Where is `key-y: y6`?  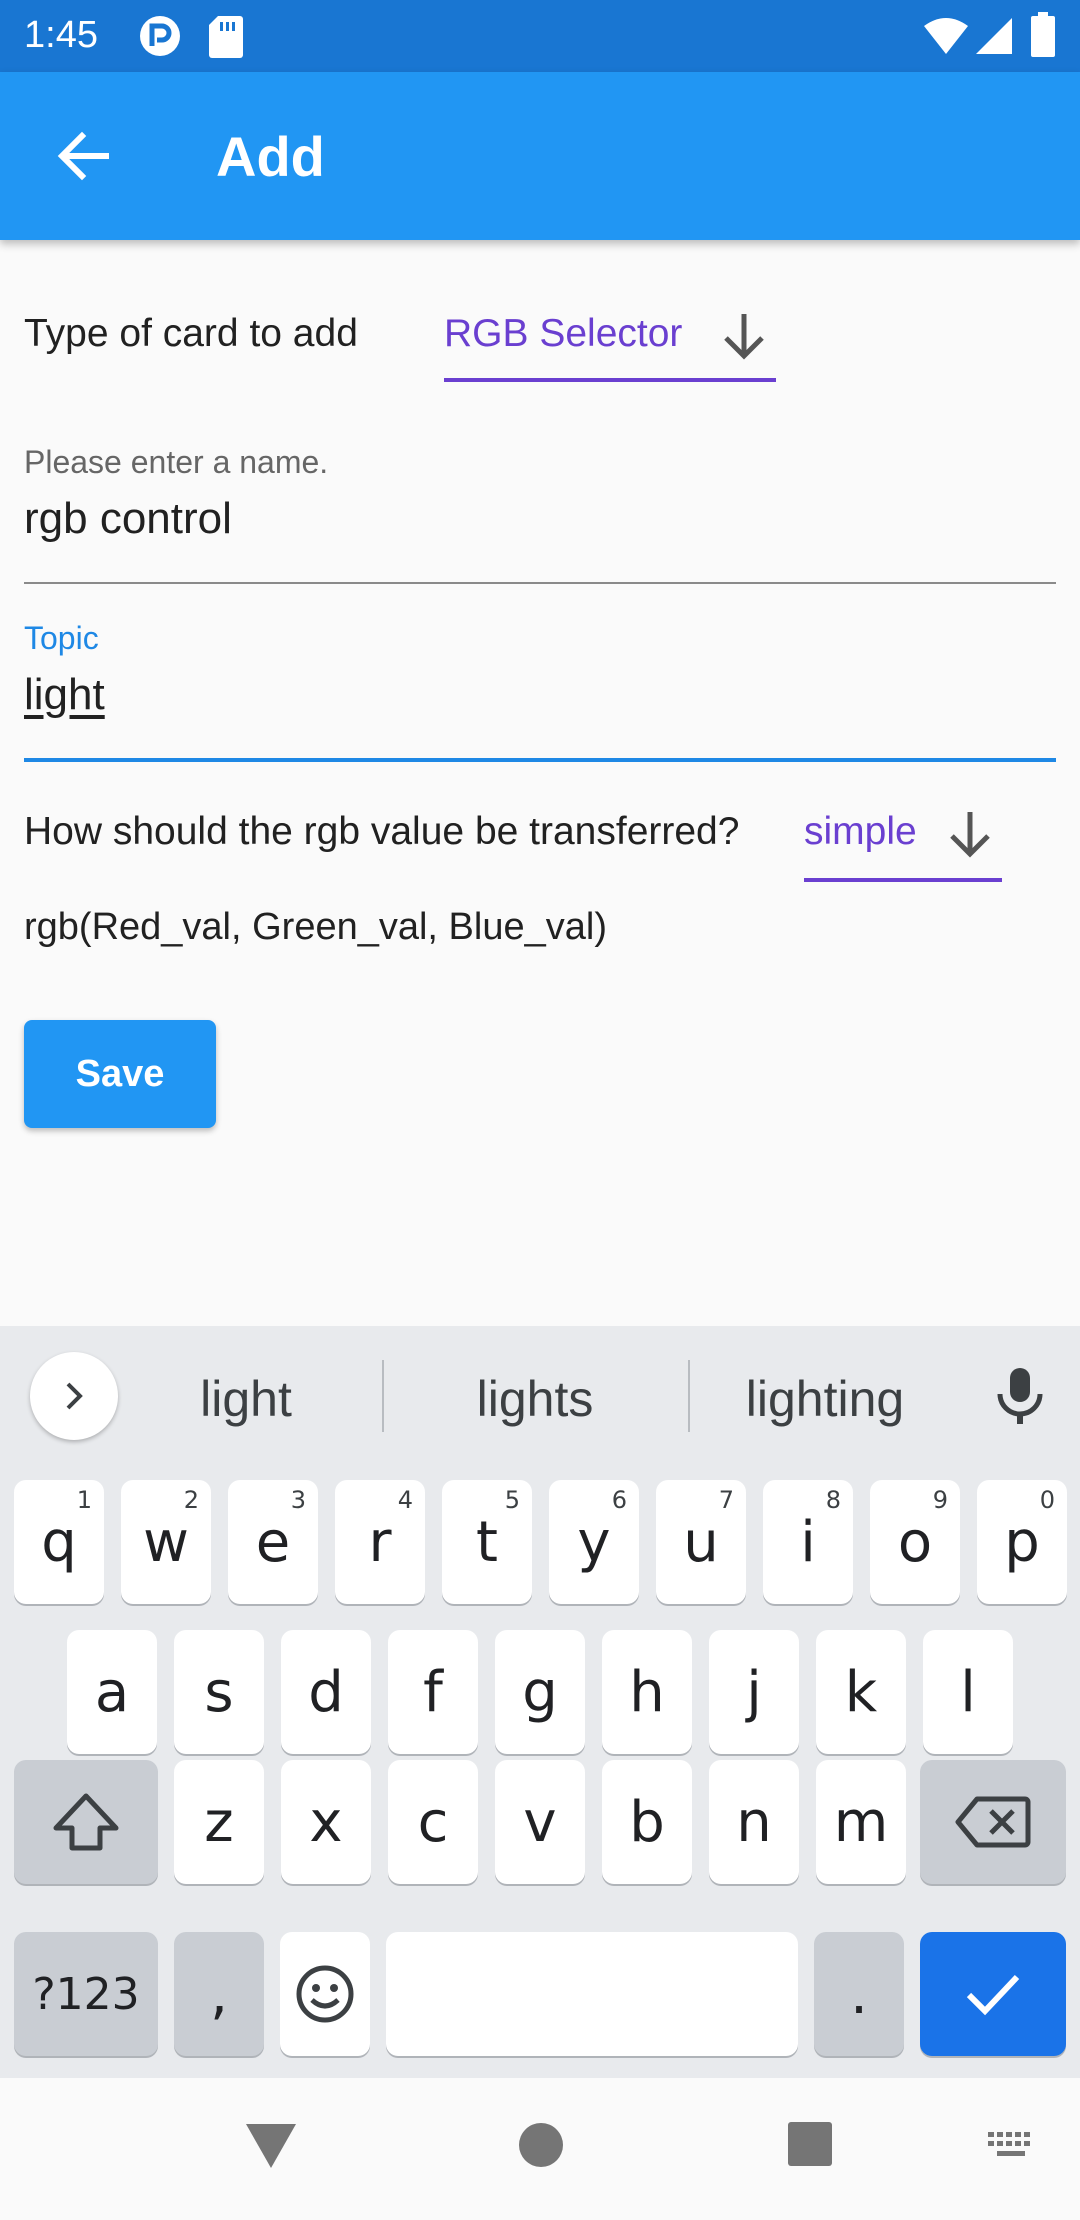
key-y: y6 is located at coordinates (594, 1542).